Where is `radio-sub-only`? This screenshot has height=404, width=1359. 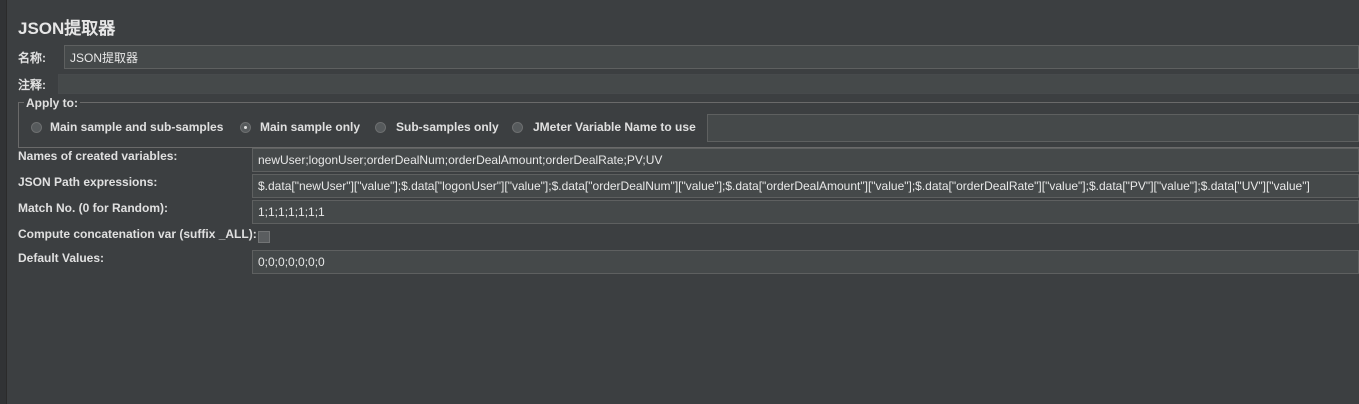 radio-sub-only is located at coordinates (380, 127).